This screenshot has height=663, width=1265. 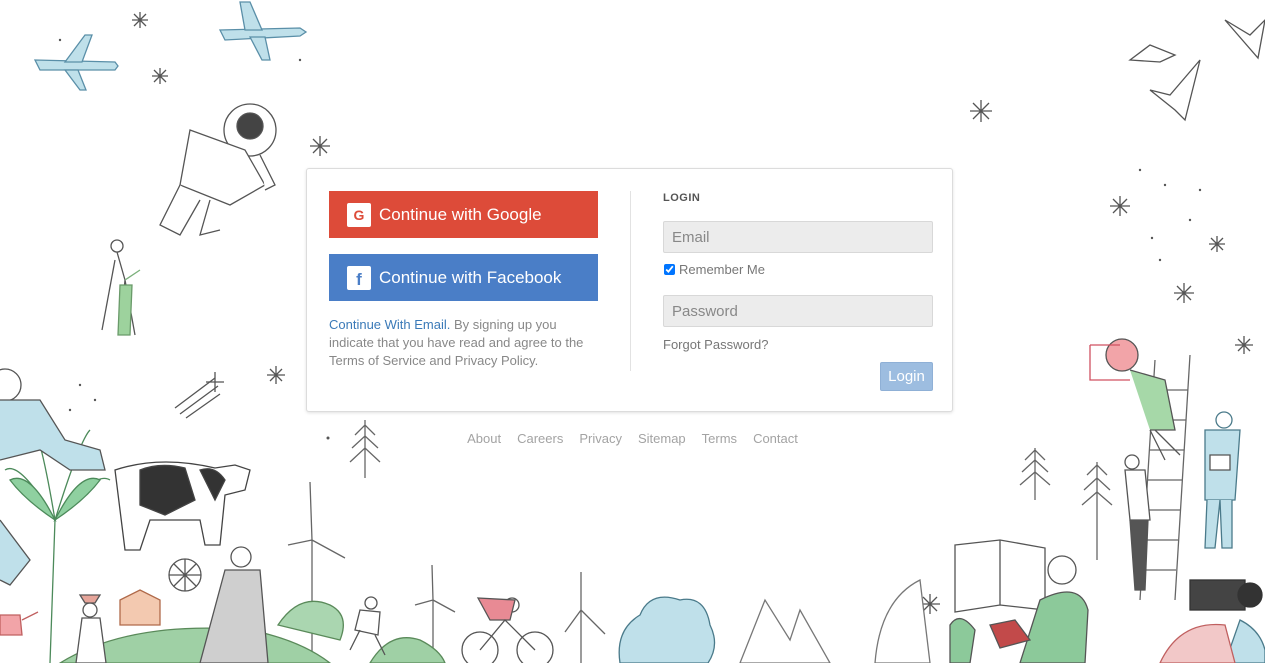 I want to click on footer-link-terms: Terms, so click(x=719, y=438).